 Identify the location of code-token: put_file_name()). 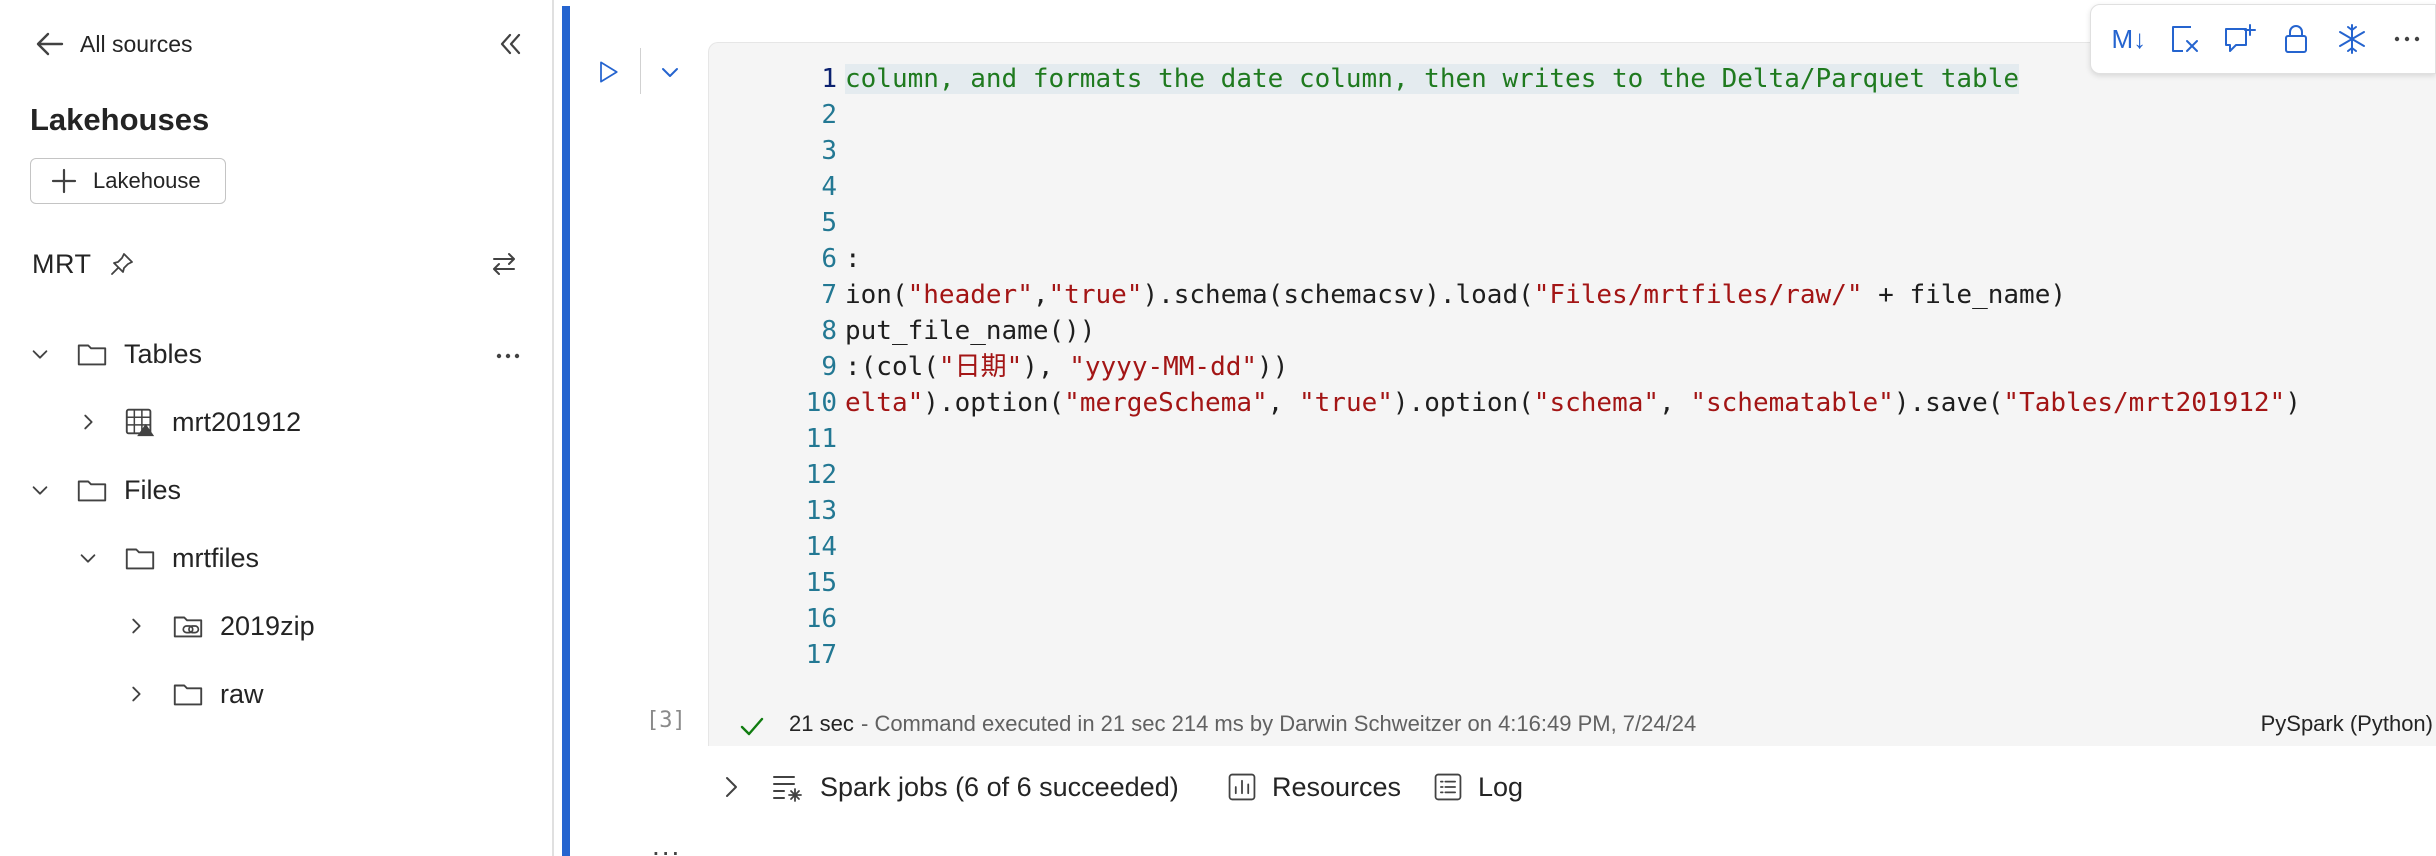
(970, 331).